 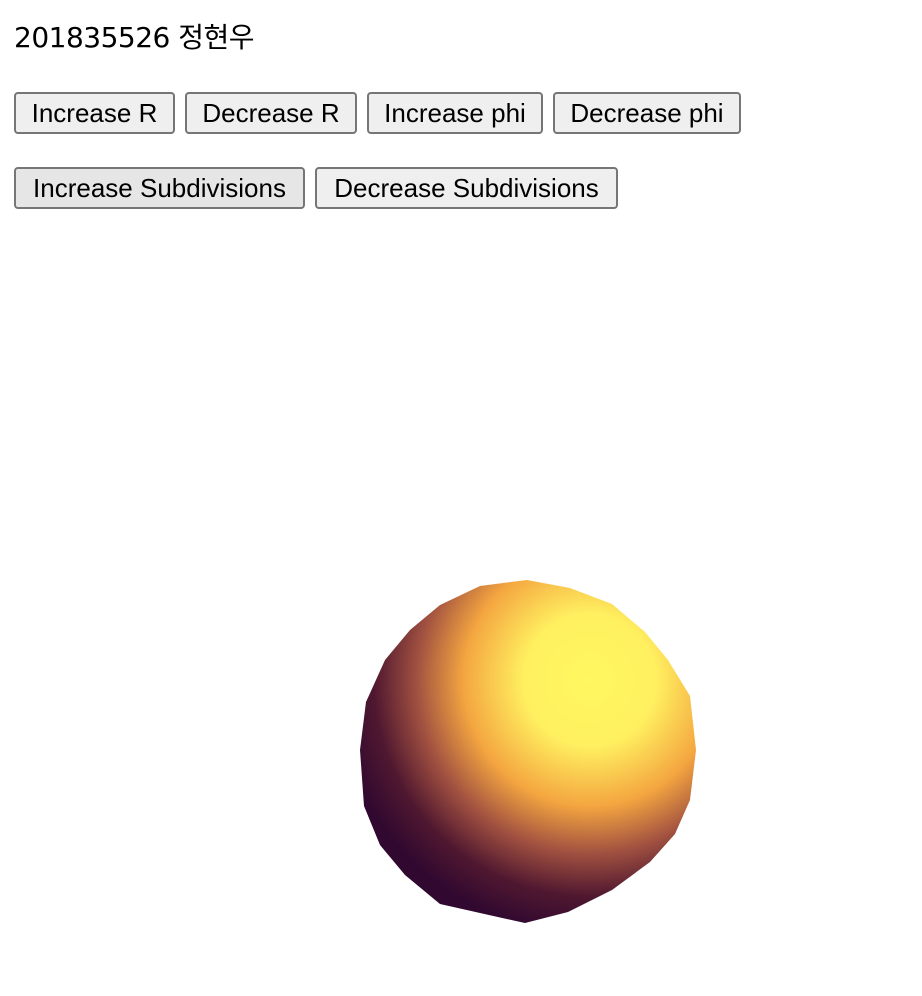 I want to click on decrease-phi-button: Decrease phi, so click(x=647, y=113).